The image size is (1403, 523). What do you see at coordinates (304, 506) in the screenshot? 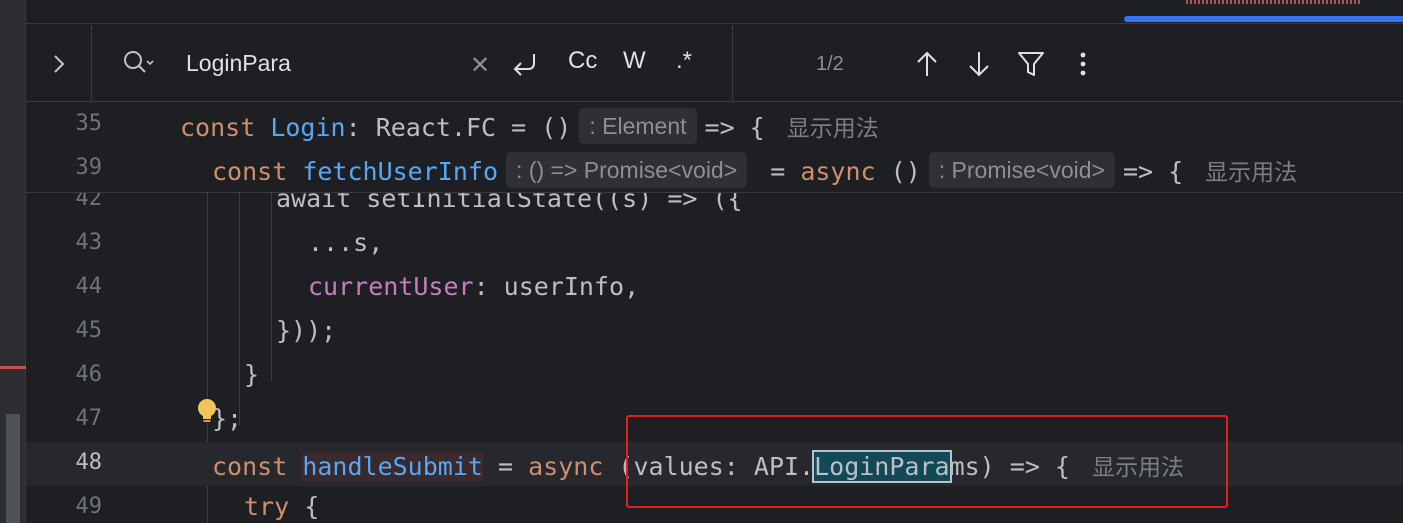
I see `code-fragment: {` at bounding box center [304, 506].